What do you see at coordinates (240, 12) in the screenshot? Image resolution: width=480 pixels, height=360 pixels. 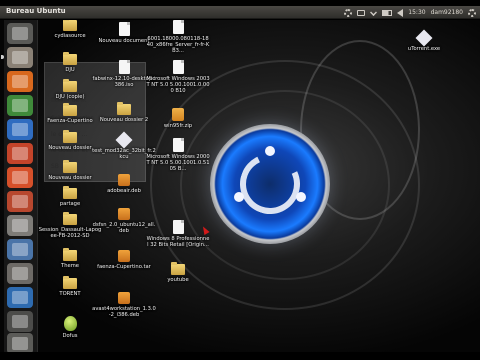 I see `top-panel: Bureau Ubuntu 15:30 dam92180` at bounding box center [240, 12].